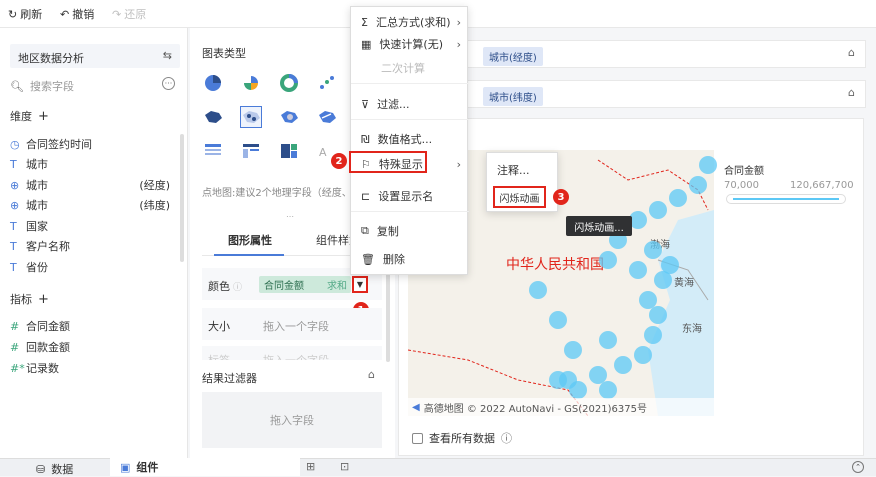 This screenshot has height=477, width=876. What do you see at coordinates (125, 467) in the screenshot?
I see `component-icon: ▣` at bounding box center [125, 467].